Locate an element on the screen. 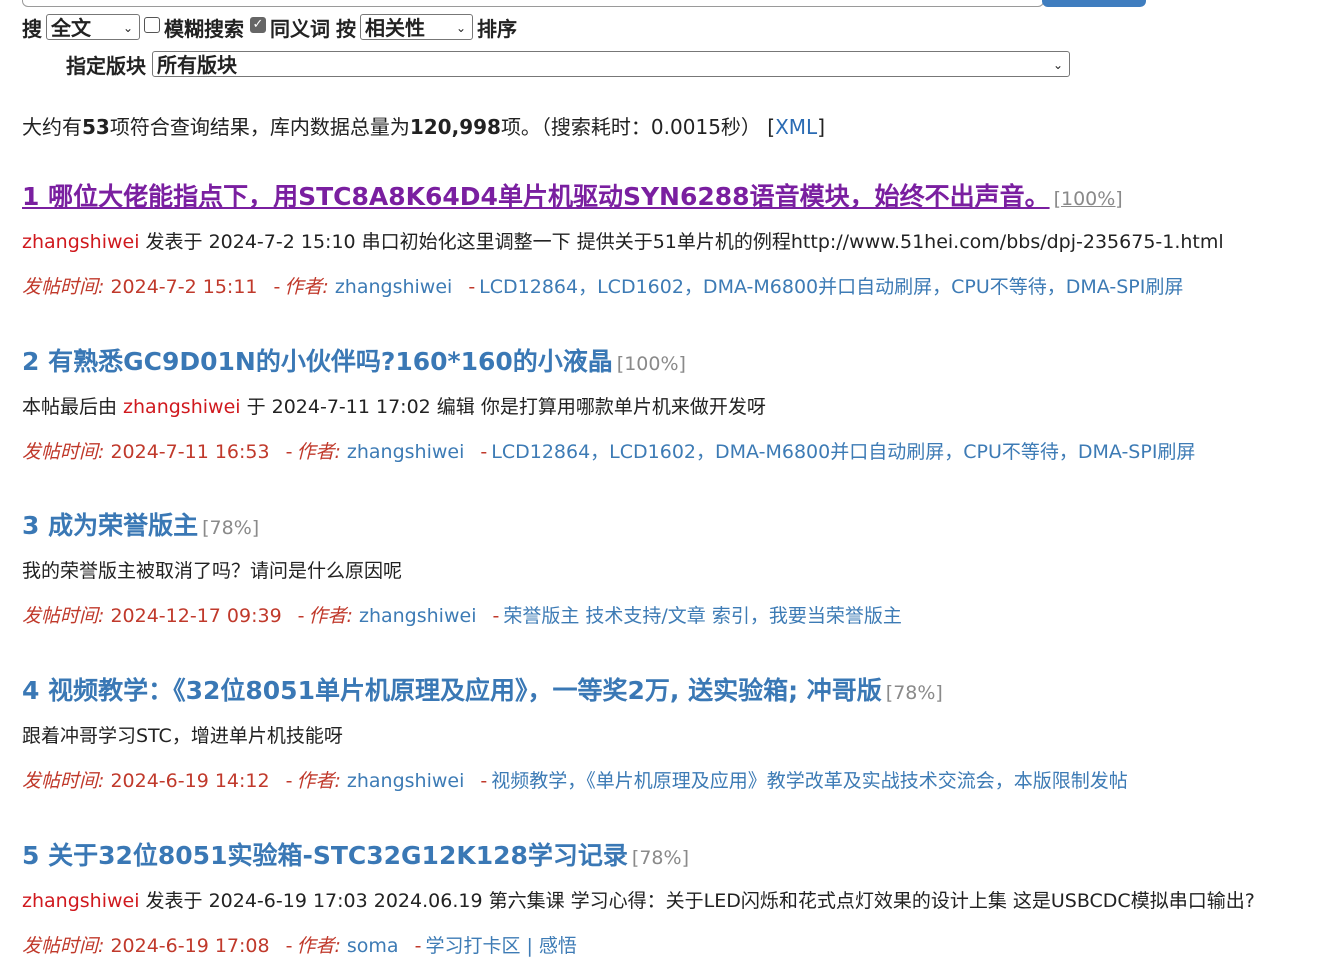 The image size is (1333, 960). snippet-prefix: 跟着冲哥学习STC，增进单片机技能呀 is located at coordinates (182, 736).